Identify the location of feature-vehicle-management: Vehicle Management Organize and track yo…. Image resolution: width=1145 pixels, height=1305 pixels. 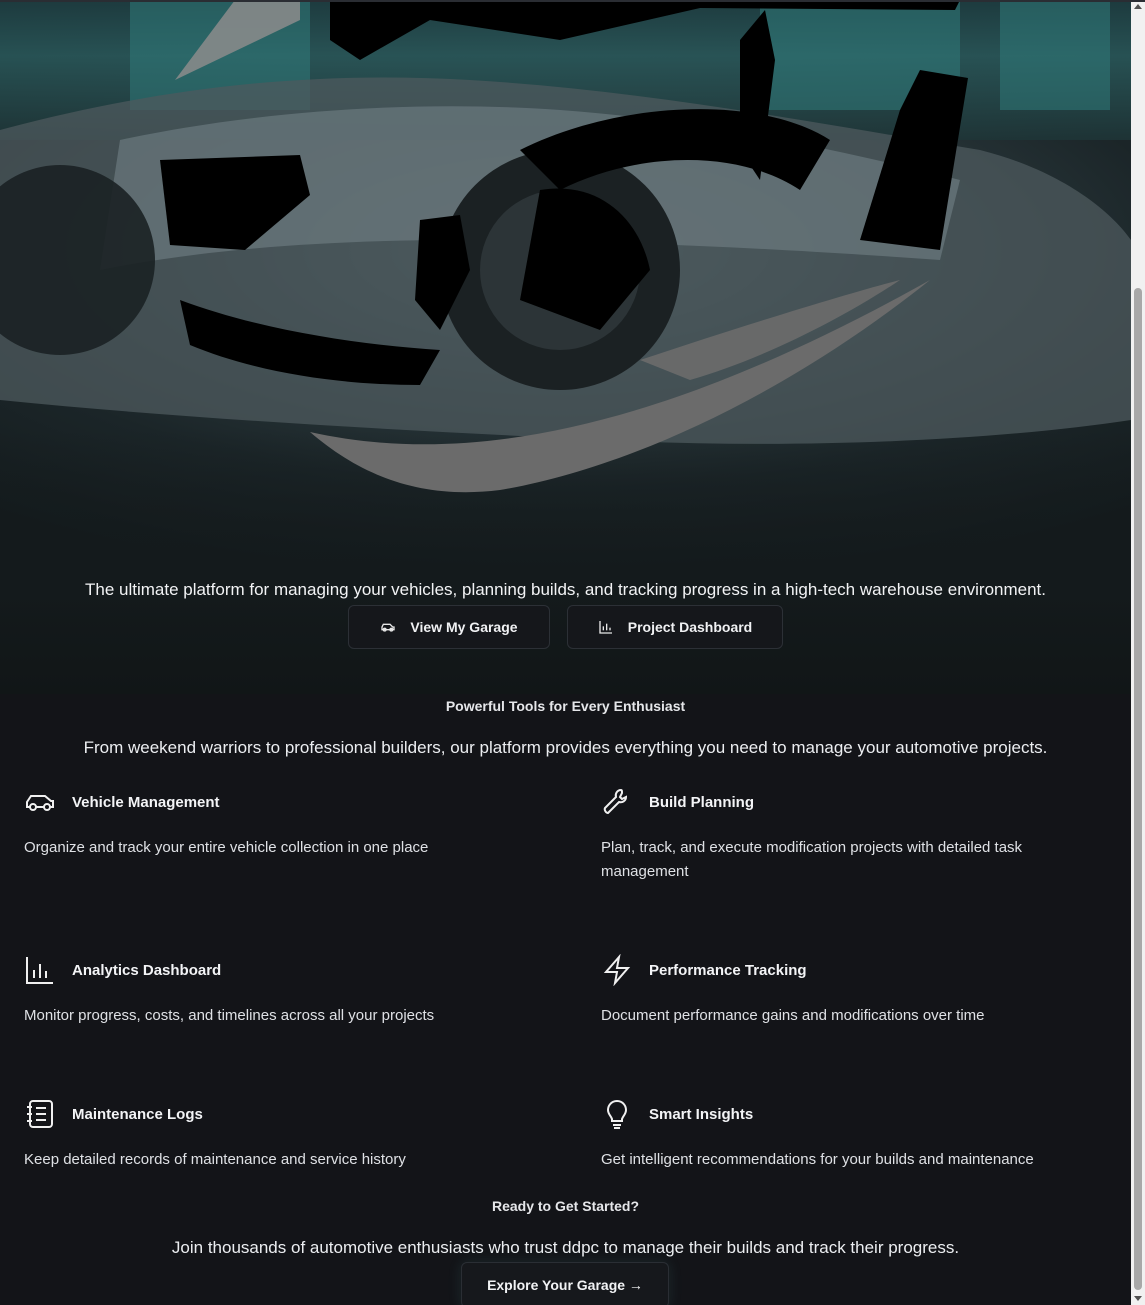
(264, 823).